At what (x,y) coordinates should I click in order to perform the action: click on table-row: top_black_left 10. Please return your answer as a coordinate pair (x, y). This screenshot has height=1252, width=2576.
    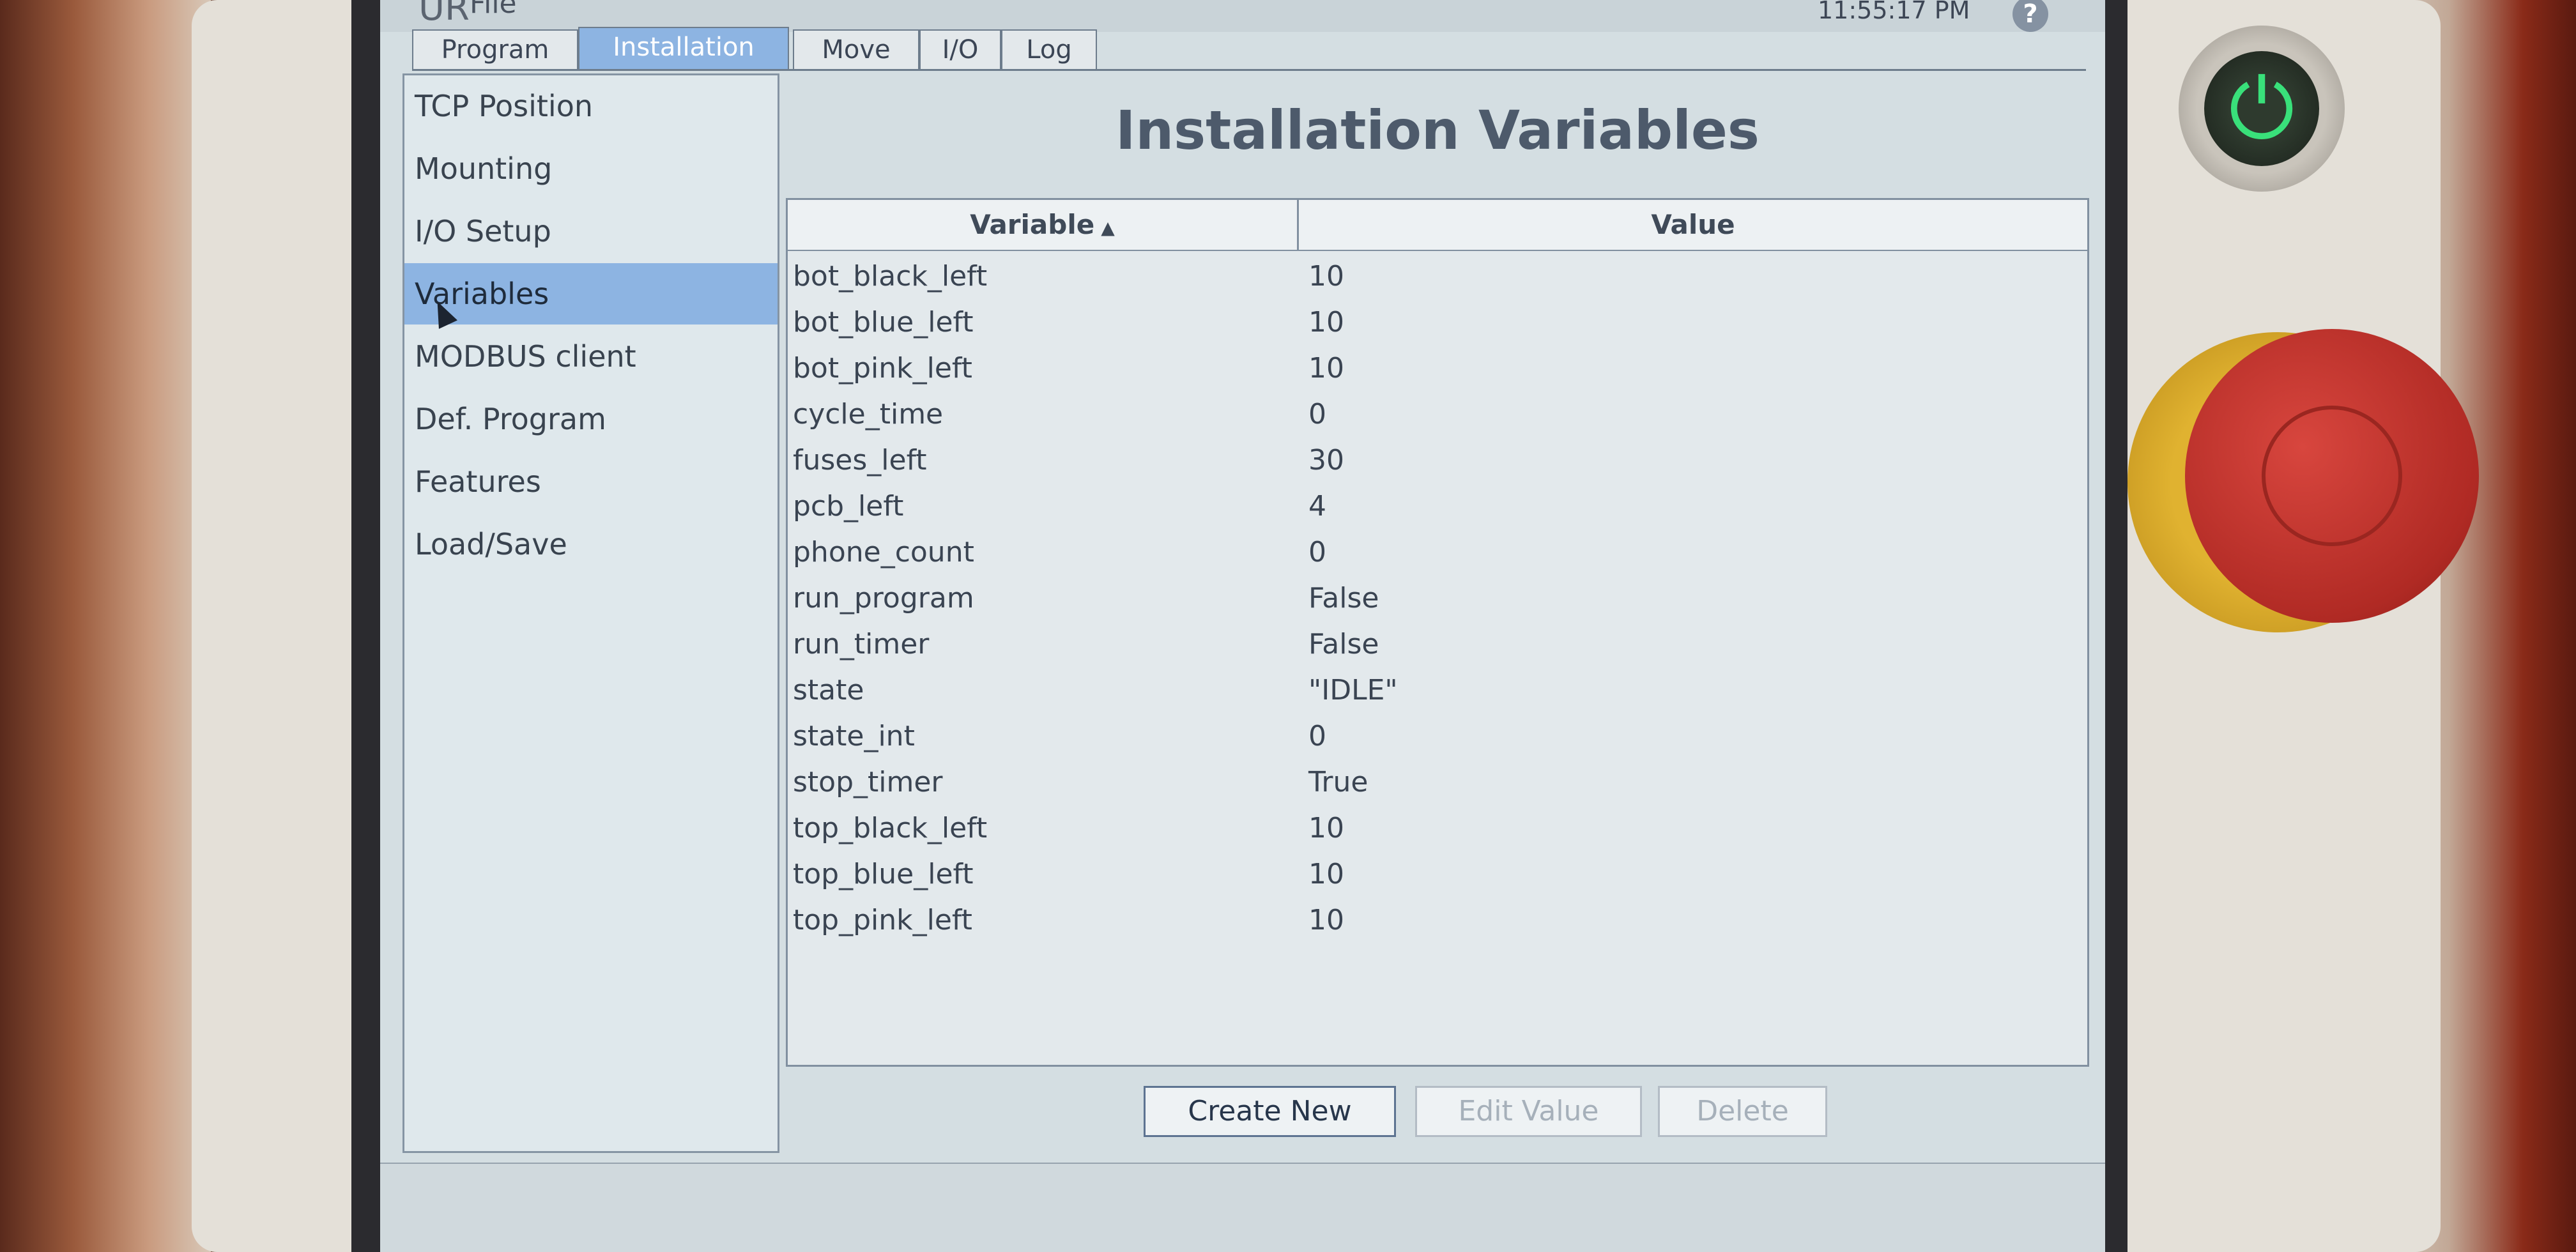
    Looking at the image, I should click on (1437, 828).